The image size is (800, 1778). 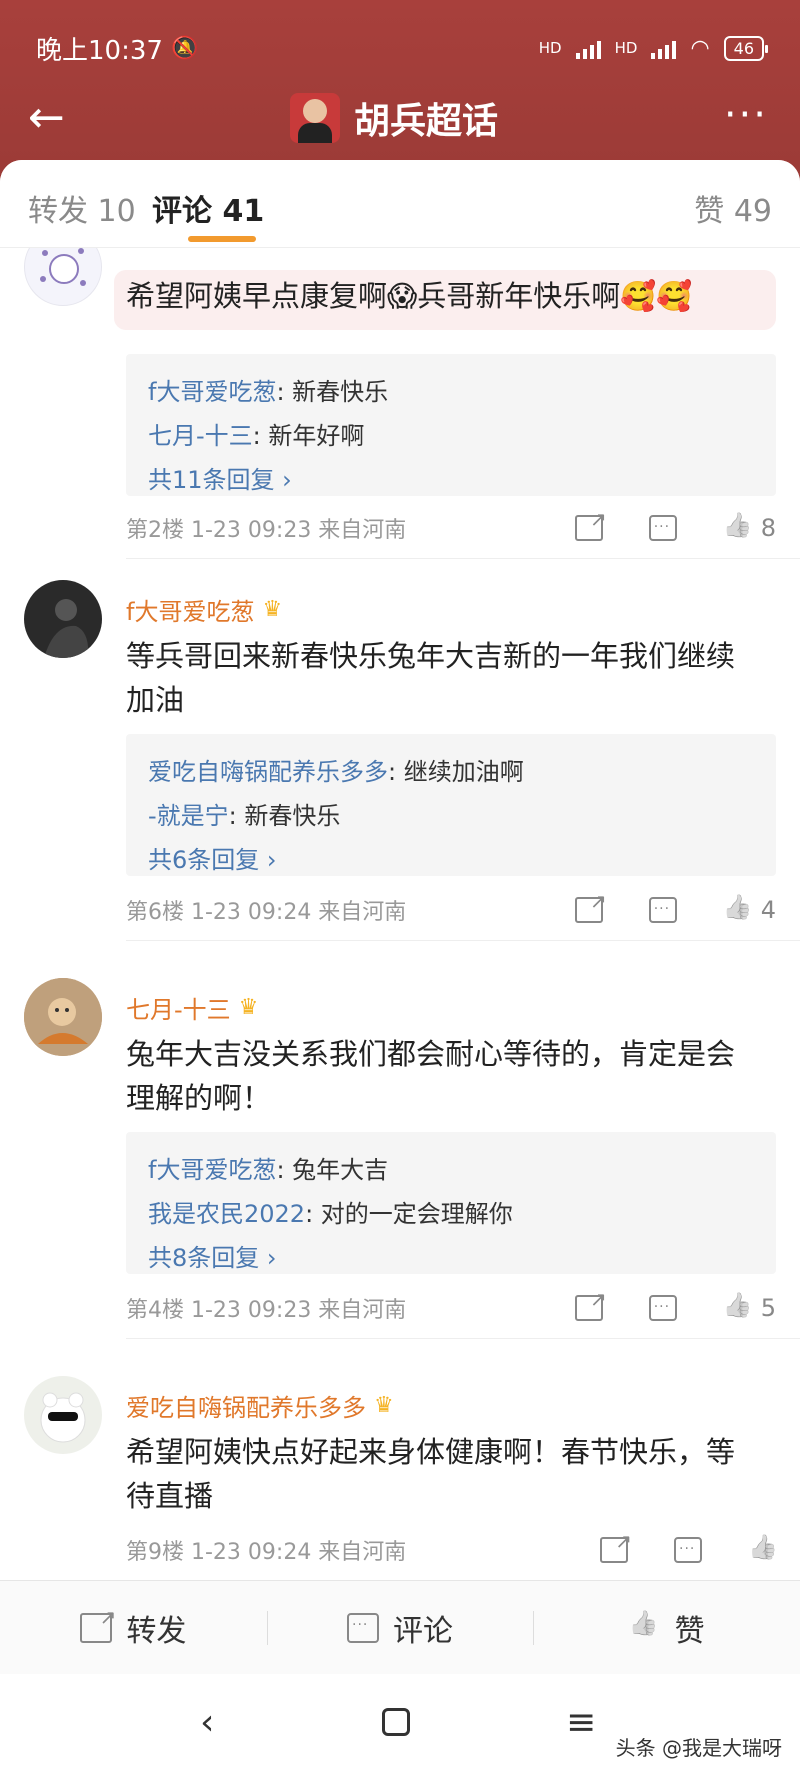 I want to click on reply-text: : 继续加油啊, so click(x=456, y=772).